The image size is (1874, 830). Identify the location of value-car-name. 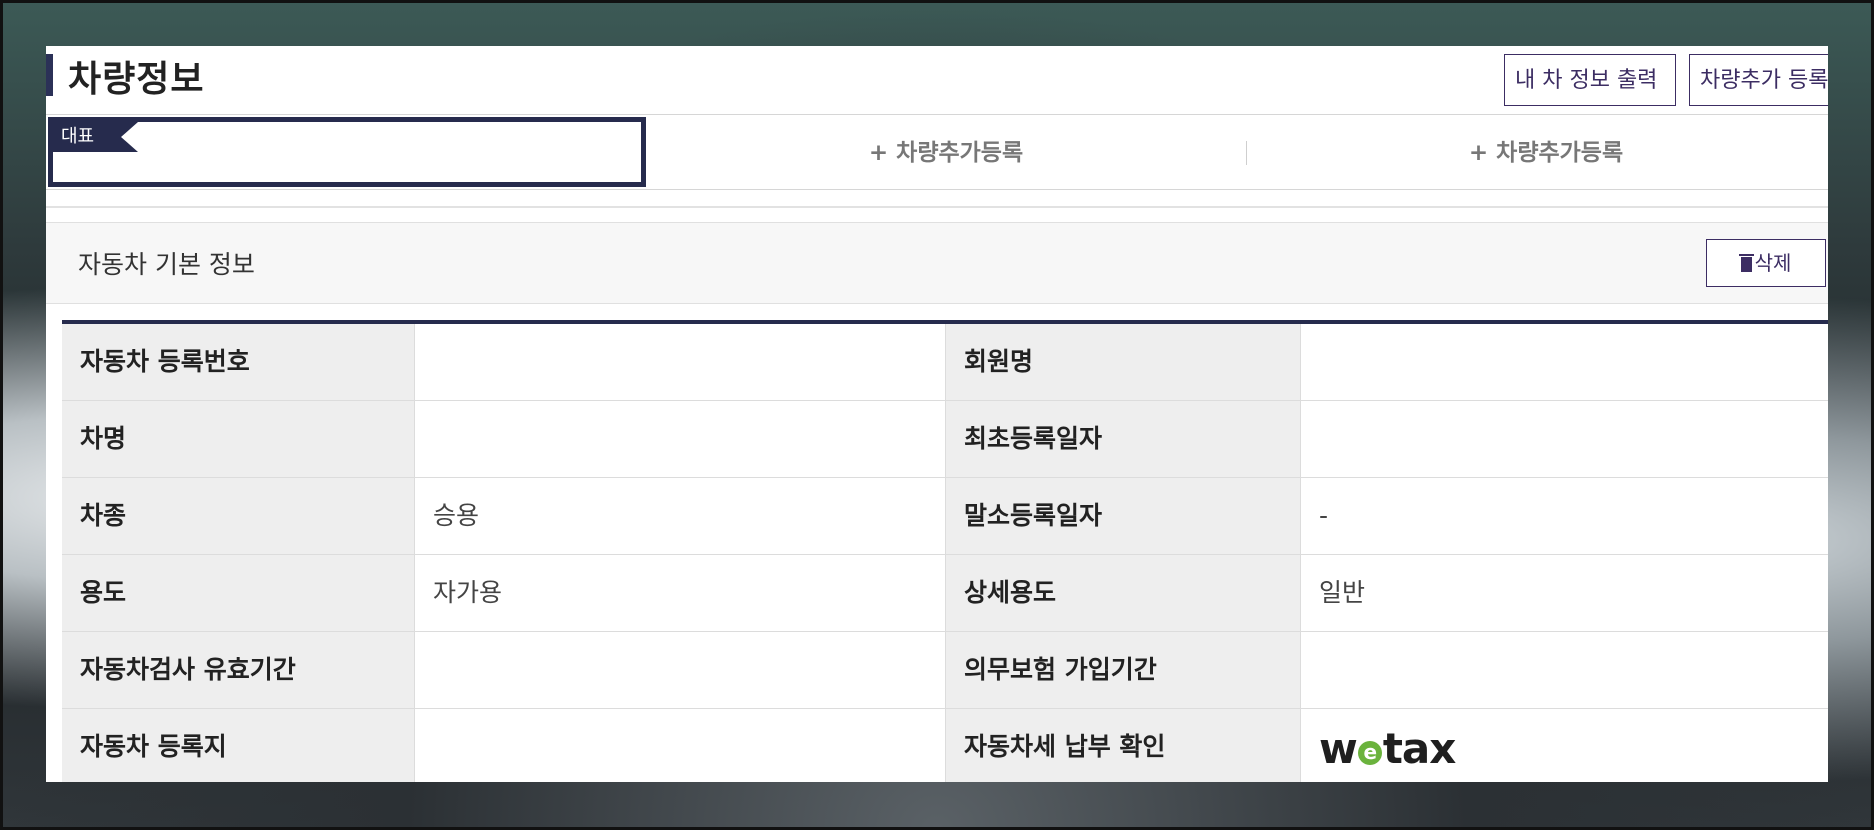
(680, 439).